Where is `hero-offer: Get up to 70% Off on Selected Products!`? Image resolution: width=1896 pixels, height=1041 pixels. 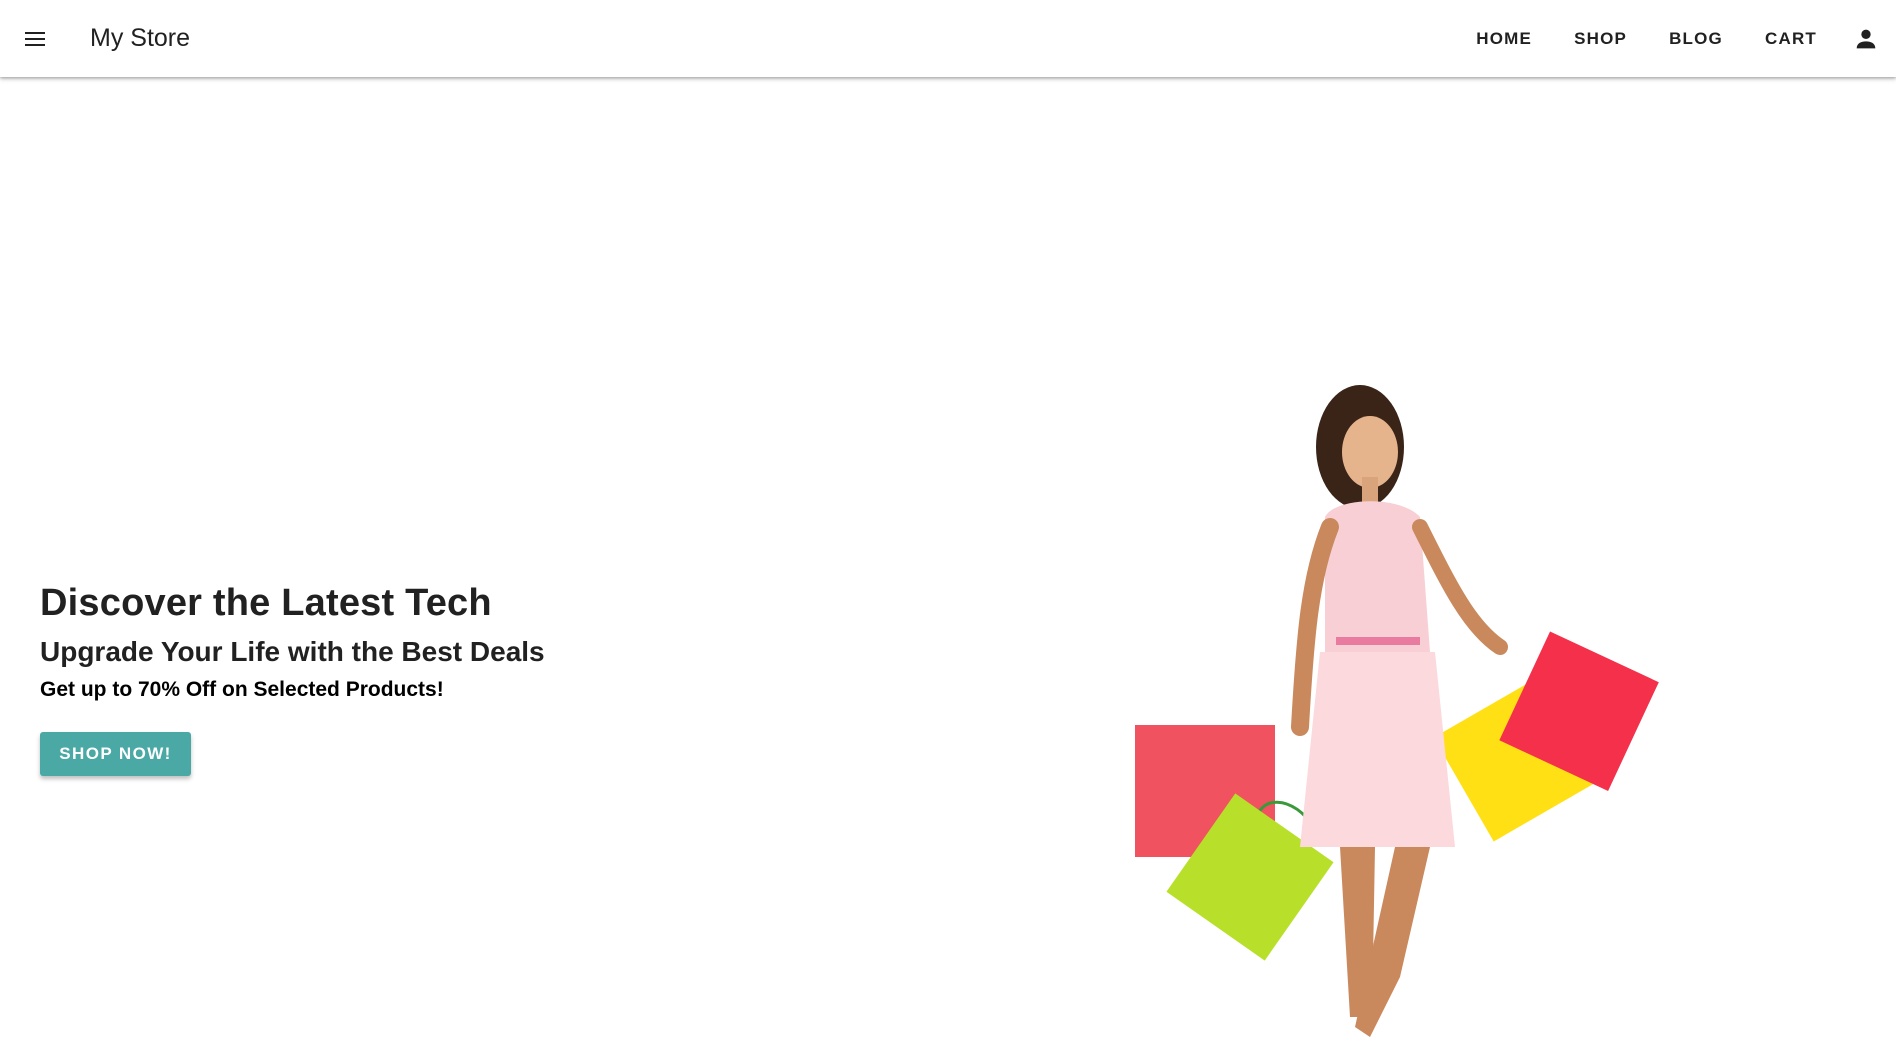
hero-offer: Get up to 70% Off on Selected Products! is located at coordinates (242, 689).